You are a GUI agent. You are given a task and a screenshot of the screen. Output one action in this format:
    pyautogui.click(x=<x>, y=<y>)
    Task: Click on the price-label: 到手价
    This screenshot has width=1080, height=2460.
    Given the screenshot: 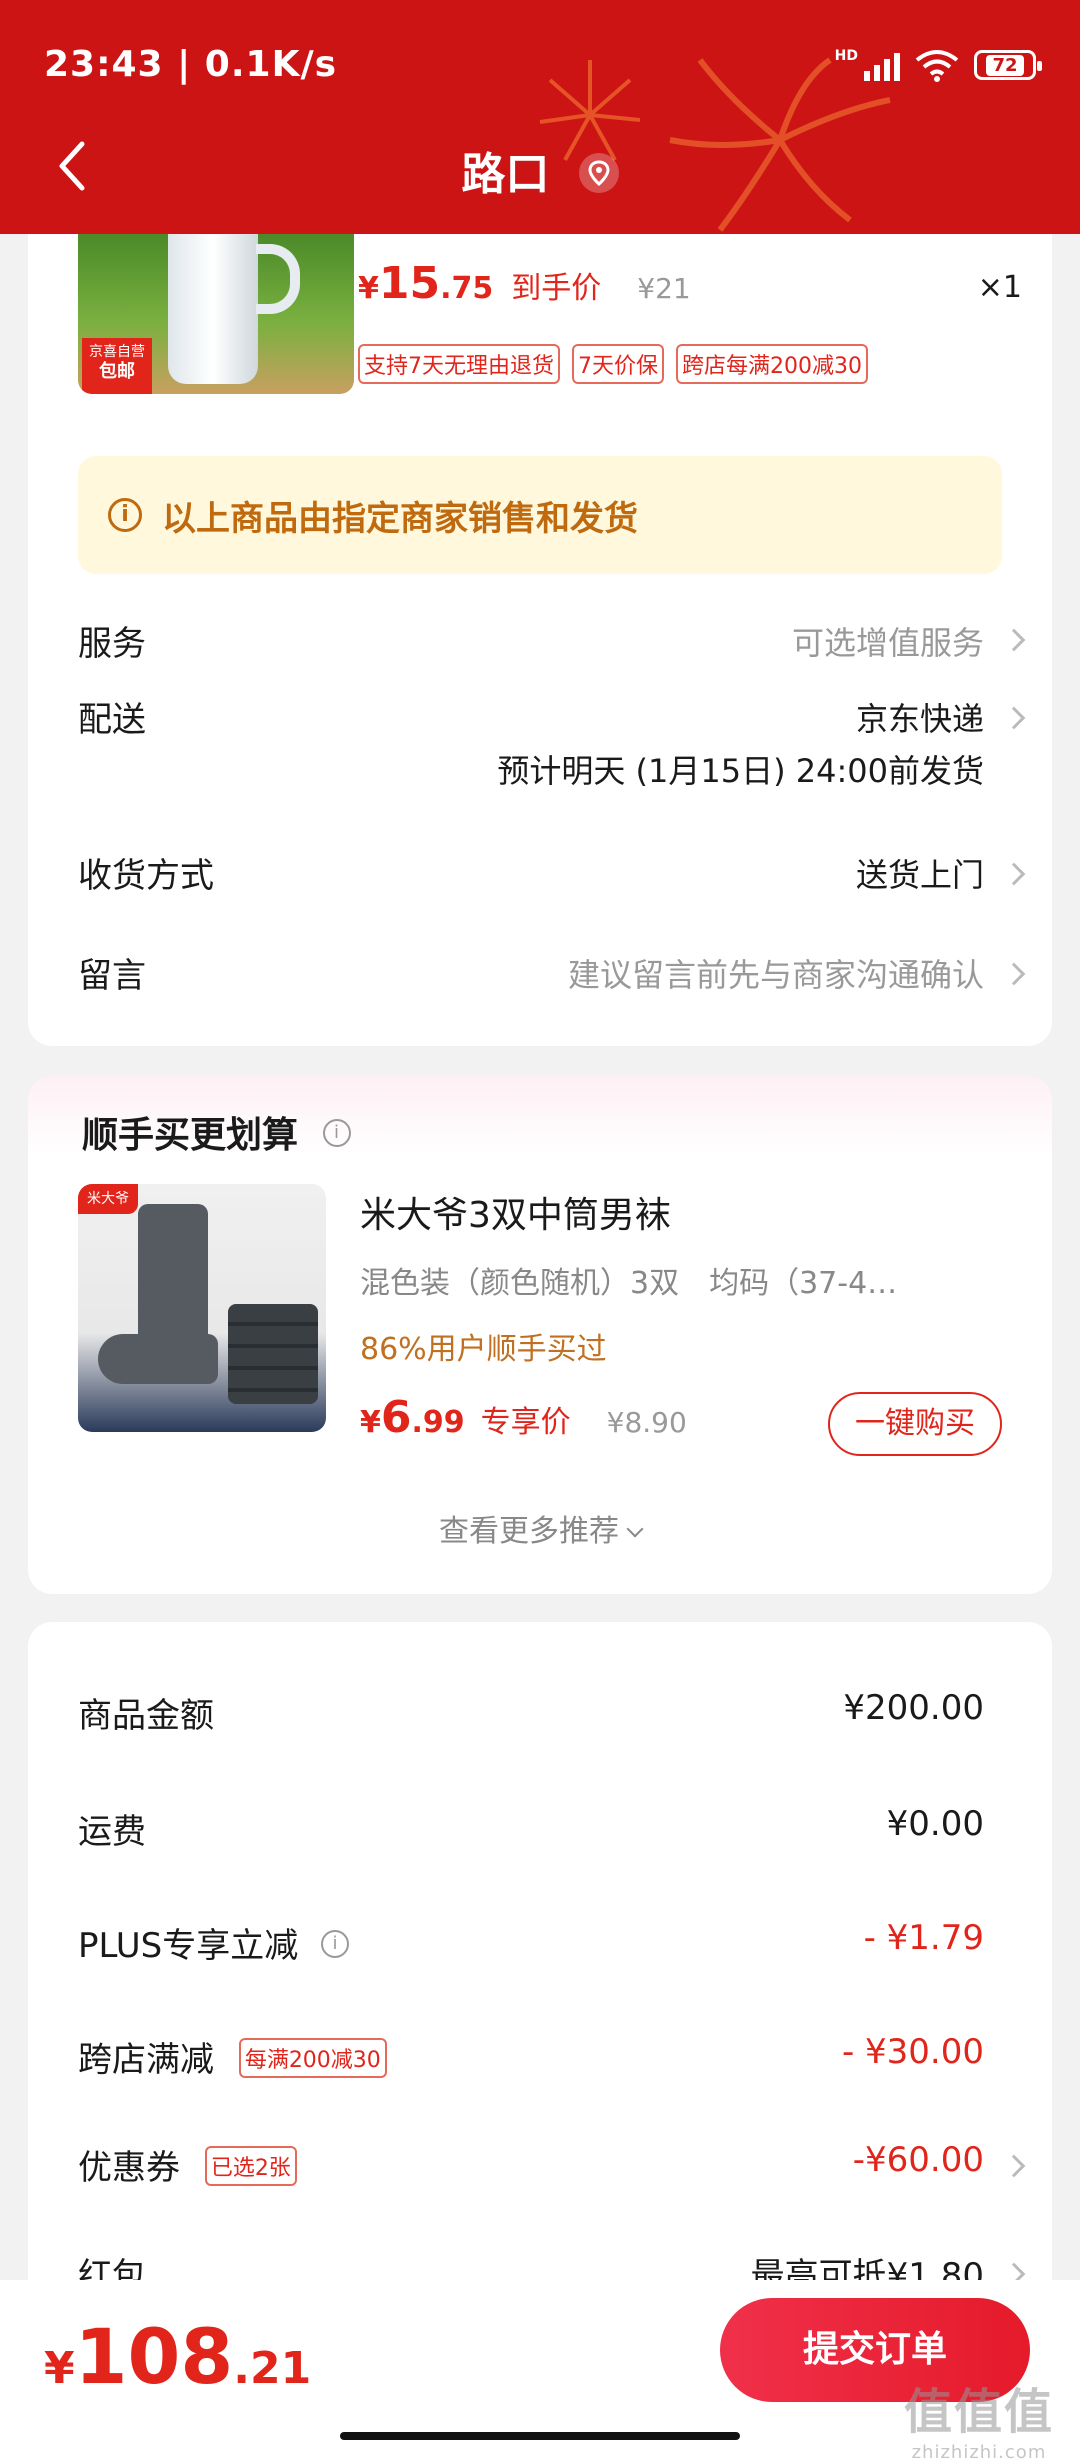 What is the action you would take?
    pyautogui.click(x=556, y=288)
    